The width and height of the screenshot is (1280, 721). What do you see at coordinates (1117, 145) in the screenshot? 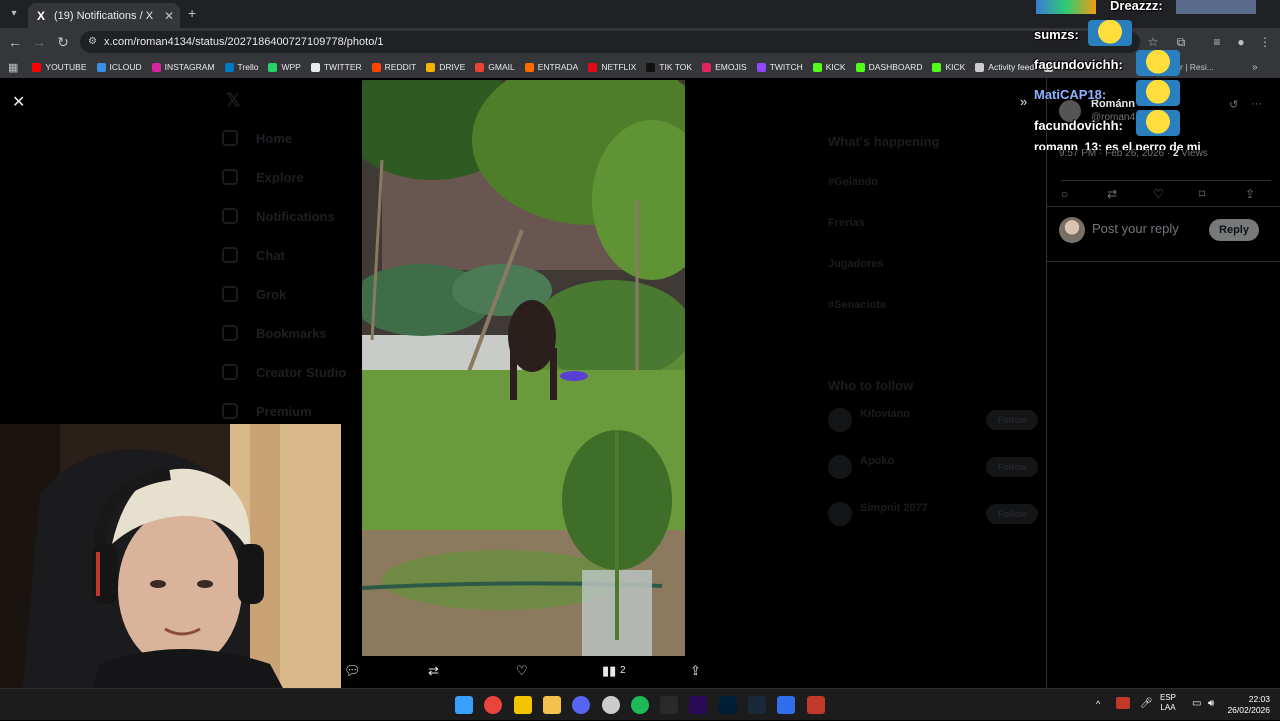
I see `chat-line: romann_13: es el perro de mi` at bounding box center [1117, 145].